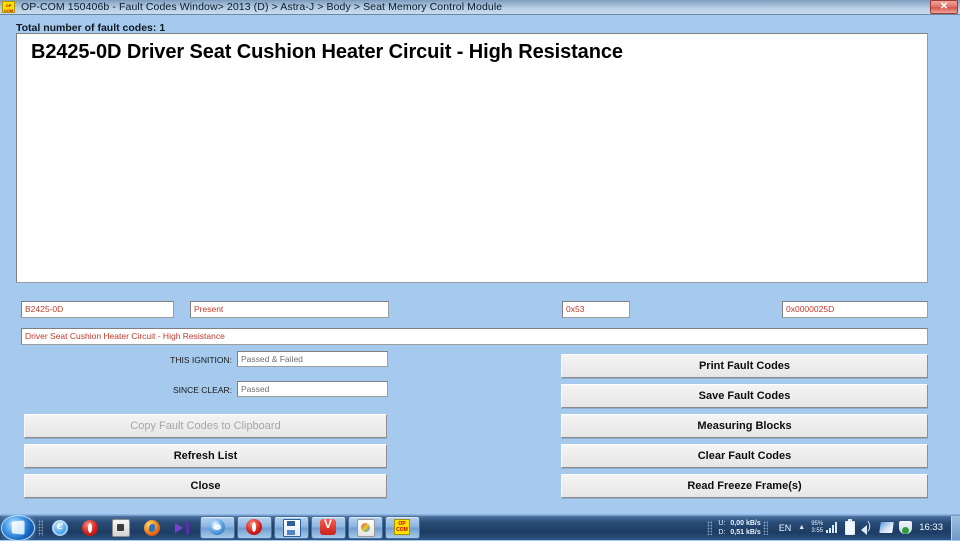 This screenshot has width=960, height=541. What do you see at coordinates (202, 390) in the screenshot?
I see `since-clear-label: SINCE CLEAR:` at bounding box center [202, 390].